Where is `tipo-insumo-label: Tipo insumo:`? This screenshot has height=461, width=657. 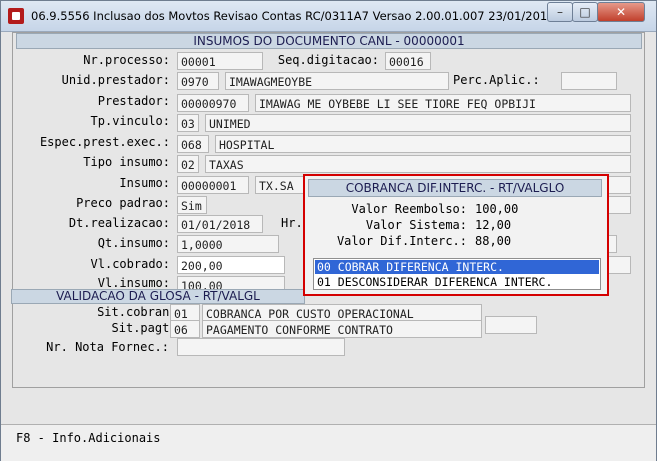
tipo-insumo-label: Tipo insumo: is located at coordinates (126, 162).